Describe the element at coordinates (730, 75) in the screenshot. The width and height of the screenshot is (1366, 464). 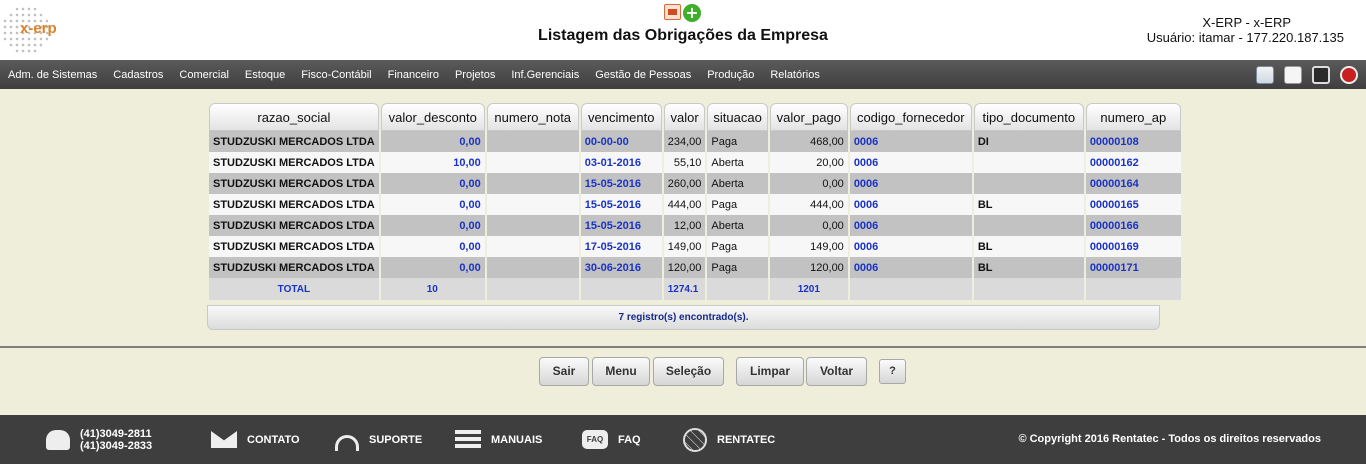
I see `menu-item-producao: Produção` at that location.